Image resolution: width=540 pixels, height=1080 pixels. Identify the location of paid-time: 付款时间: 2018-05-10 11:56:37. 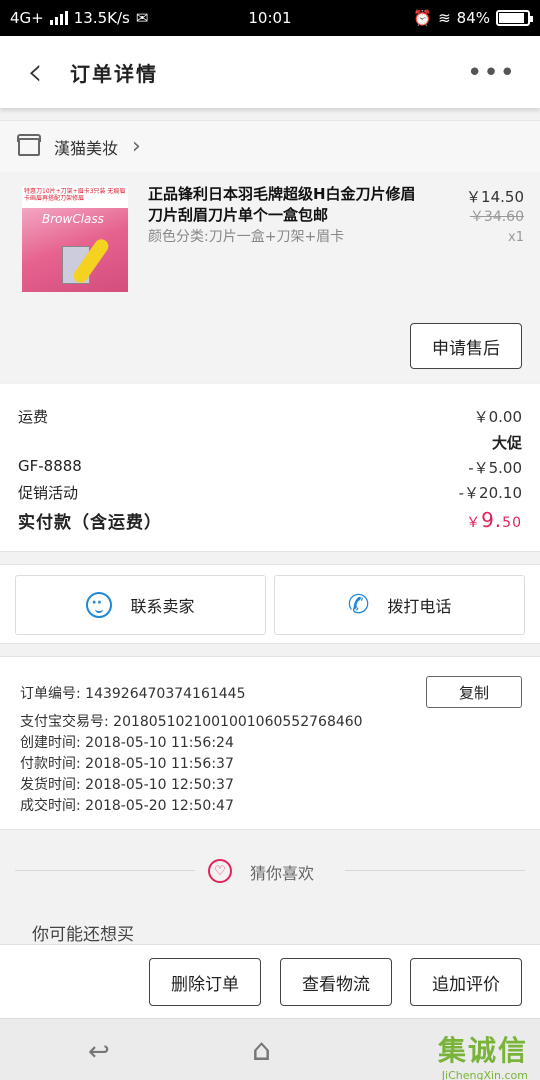
(127, 764).